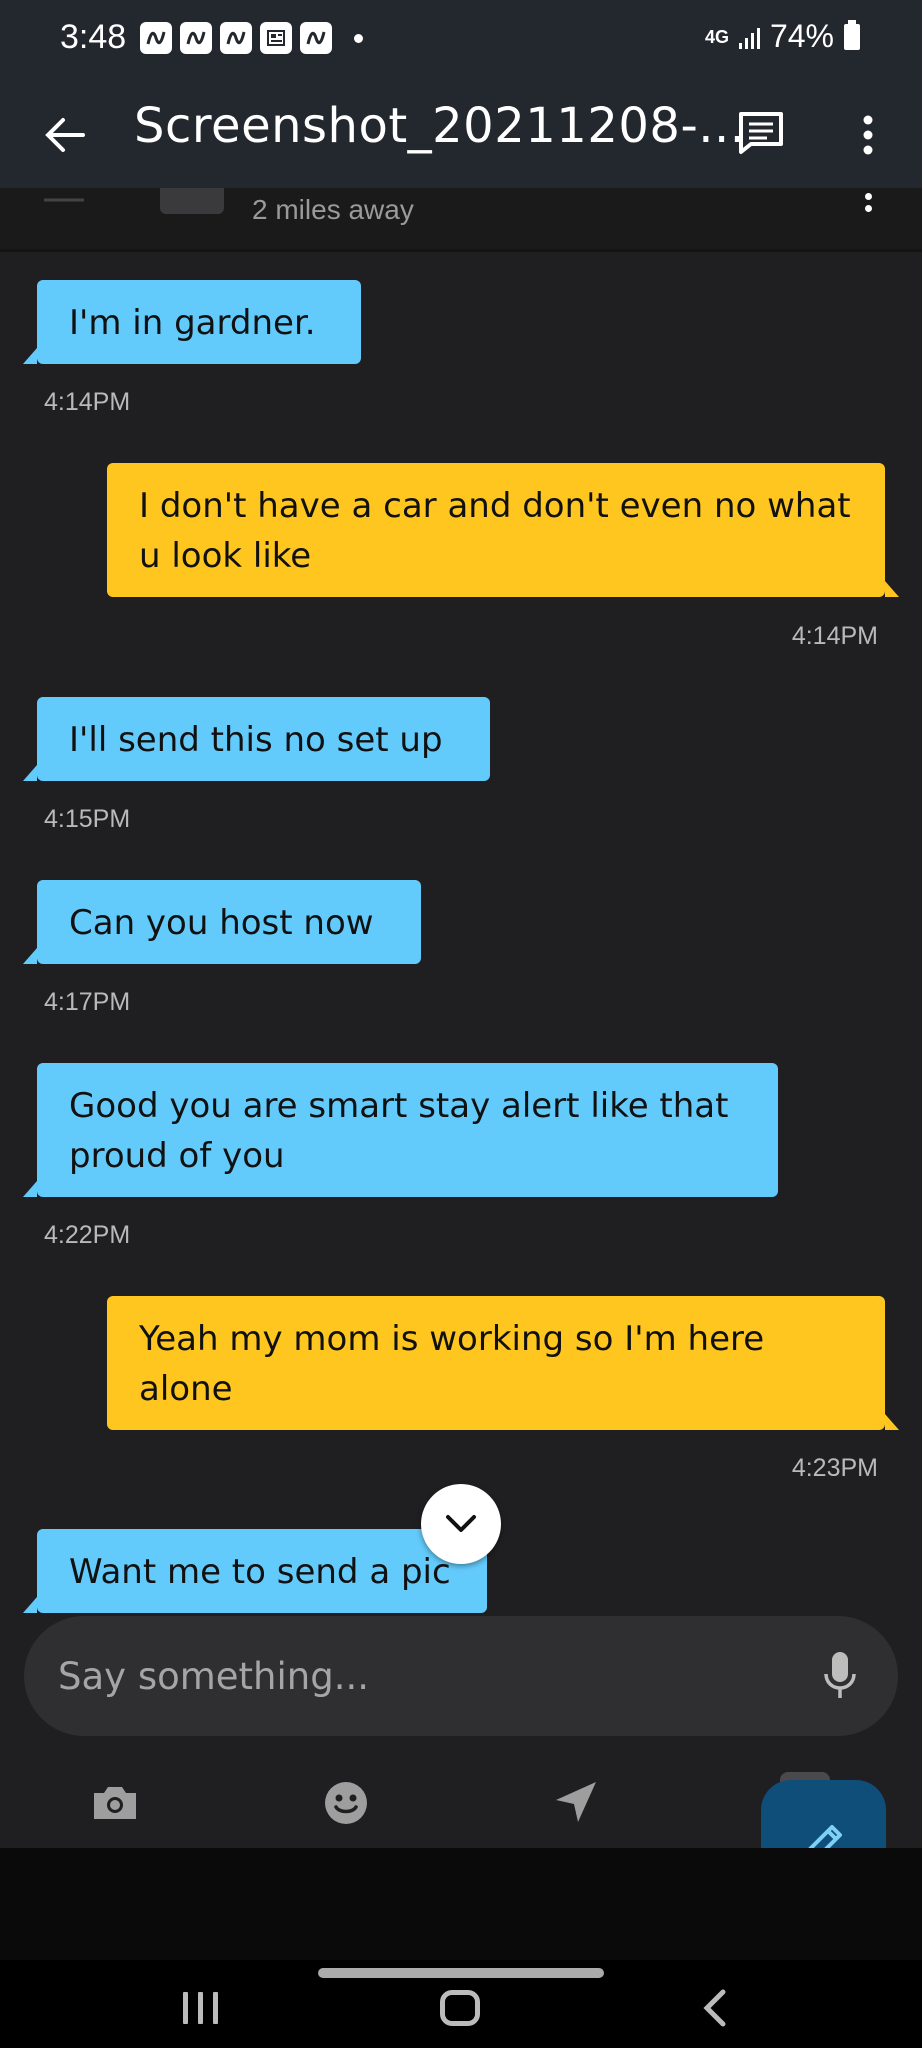  Describe the element at coordinates (868, 200) in the screenshot. I see `header-more-icon` at that location.